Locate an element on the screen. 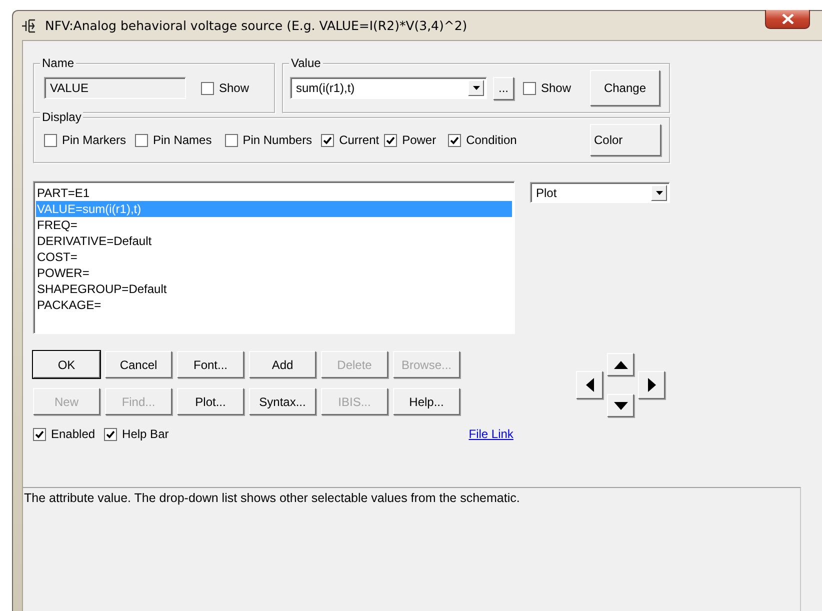  list-item: COST= is located at coordinates (274, 257).